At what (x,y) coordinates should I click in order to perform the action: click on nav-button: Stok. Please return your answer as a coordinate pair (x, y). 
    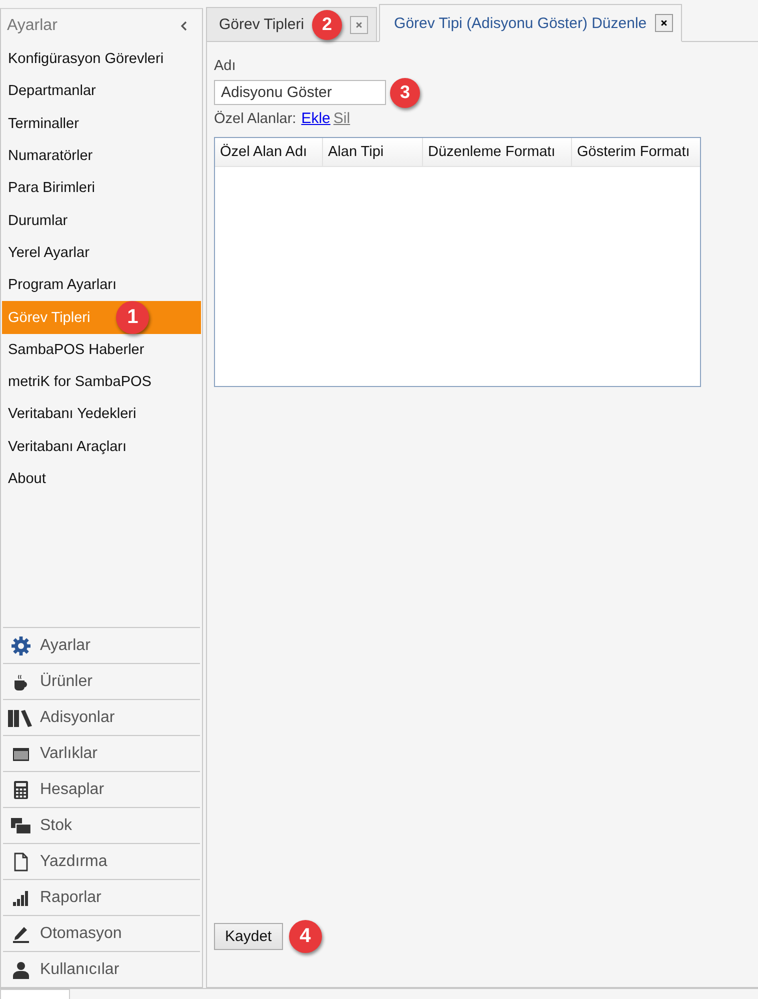
    Looking at the image, I should click on (101, 825).